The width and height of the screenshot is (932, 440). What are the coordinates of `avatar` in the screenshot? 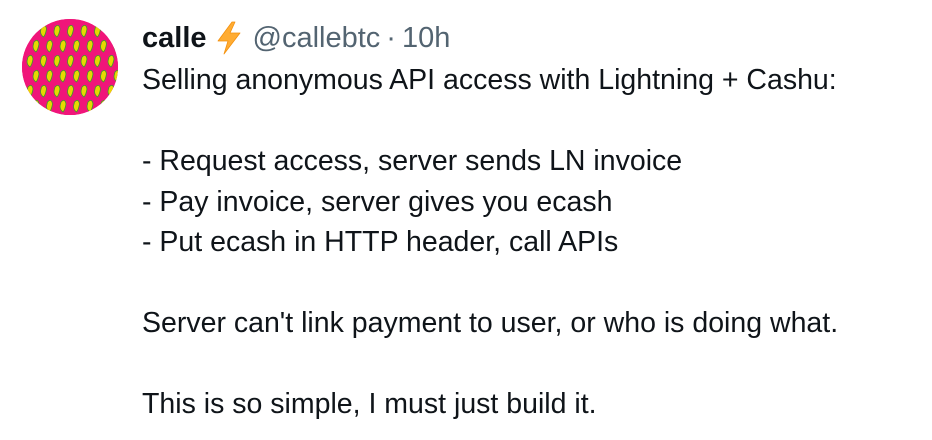 It's located at (70, 67).